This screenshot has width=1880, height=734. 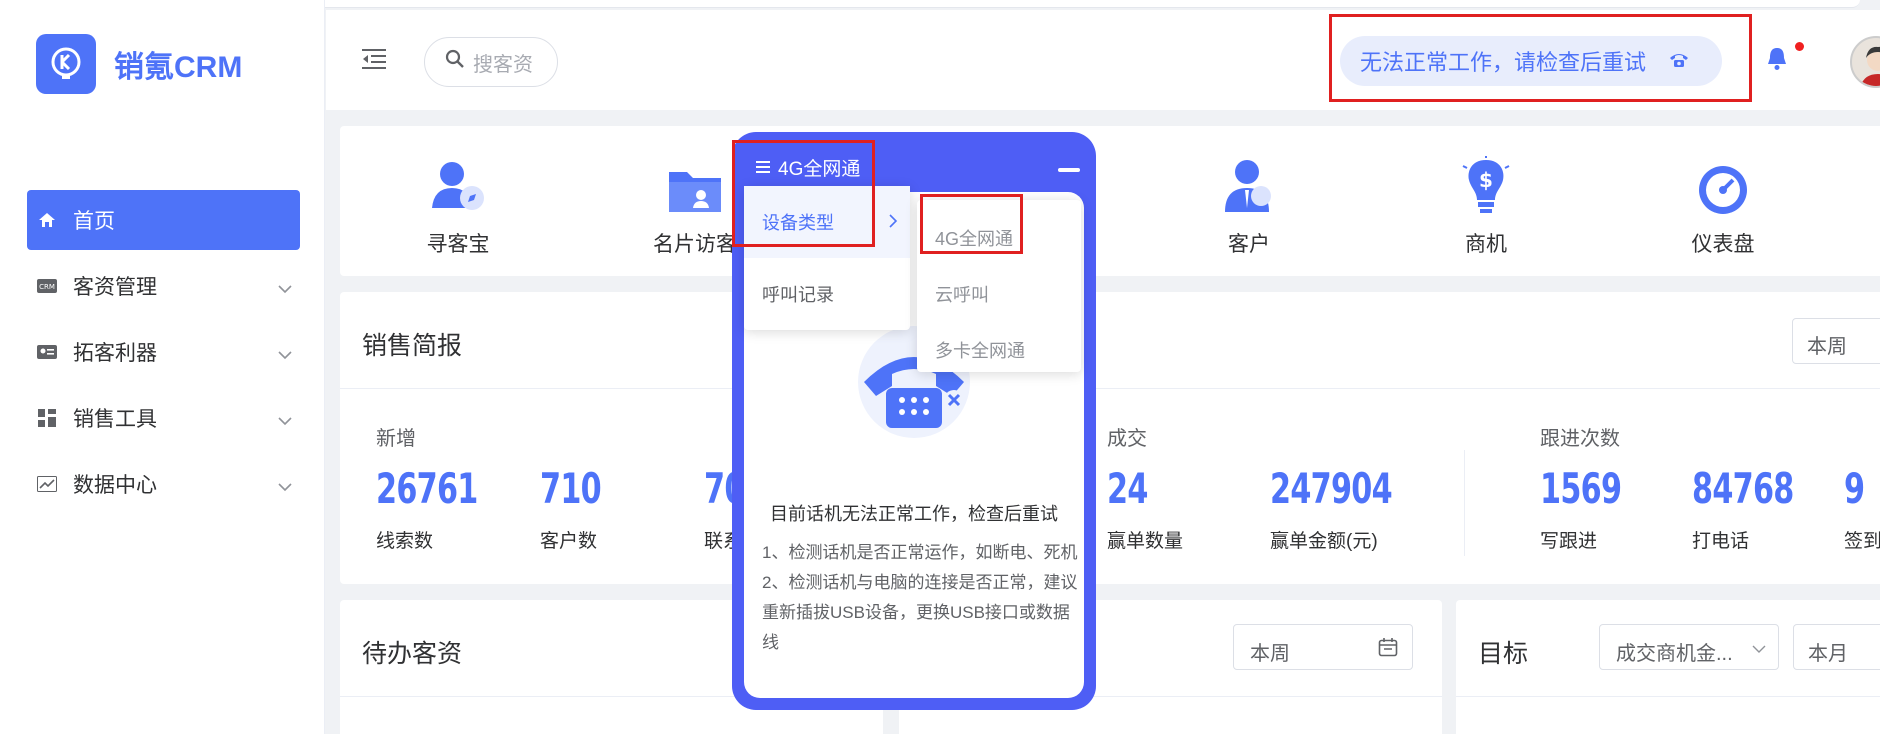 What do you see at coordinates (1540, 58) in the screenshot?
I see `highlight-status` at bounding box center [1540, 58].